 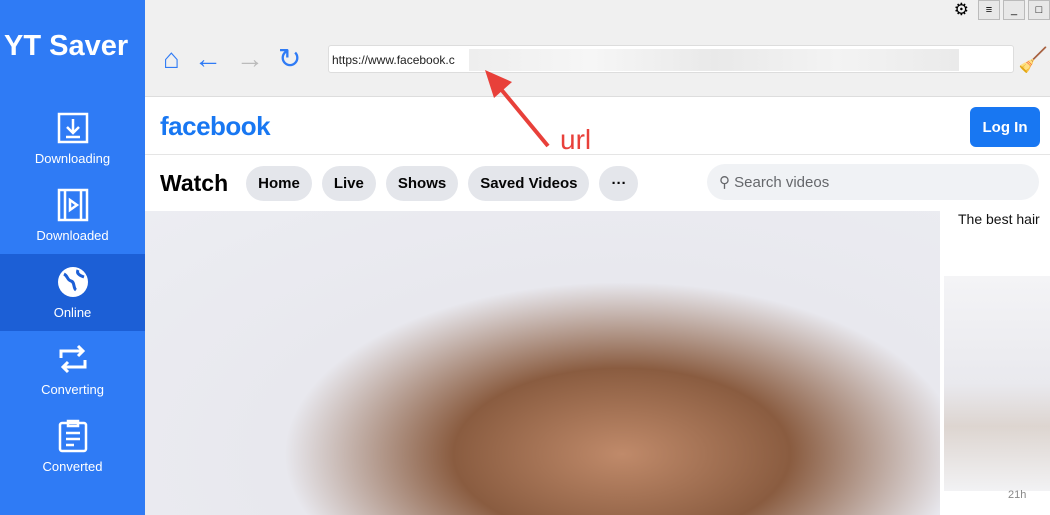 I want to click on sidebar-item-label: Converting, so click(x=72, y=389).